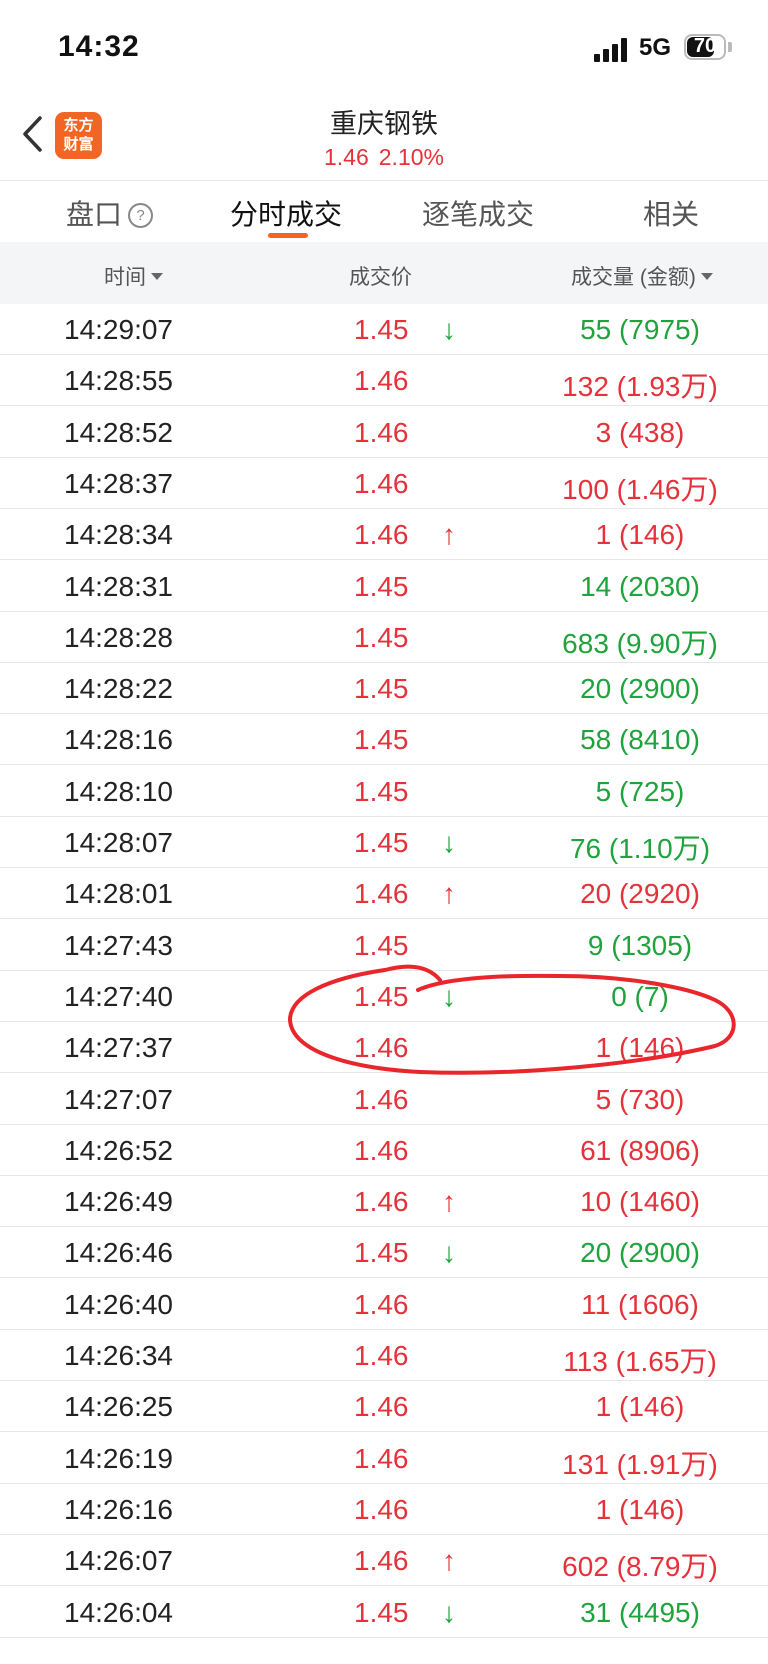 The width and height of the screenshot is (768, 1664). Describe the element at coordinates (384, 124) in the screenshot. I see `stock-name: 重庆钢铁` at that location.